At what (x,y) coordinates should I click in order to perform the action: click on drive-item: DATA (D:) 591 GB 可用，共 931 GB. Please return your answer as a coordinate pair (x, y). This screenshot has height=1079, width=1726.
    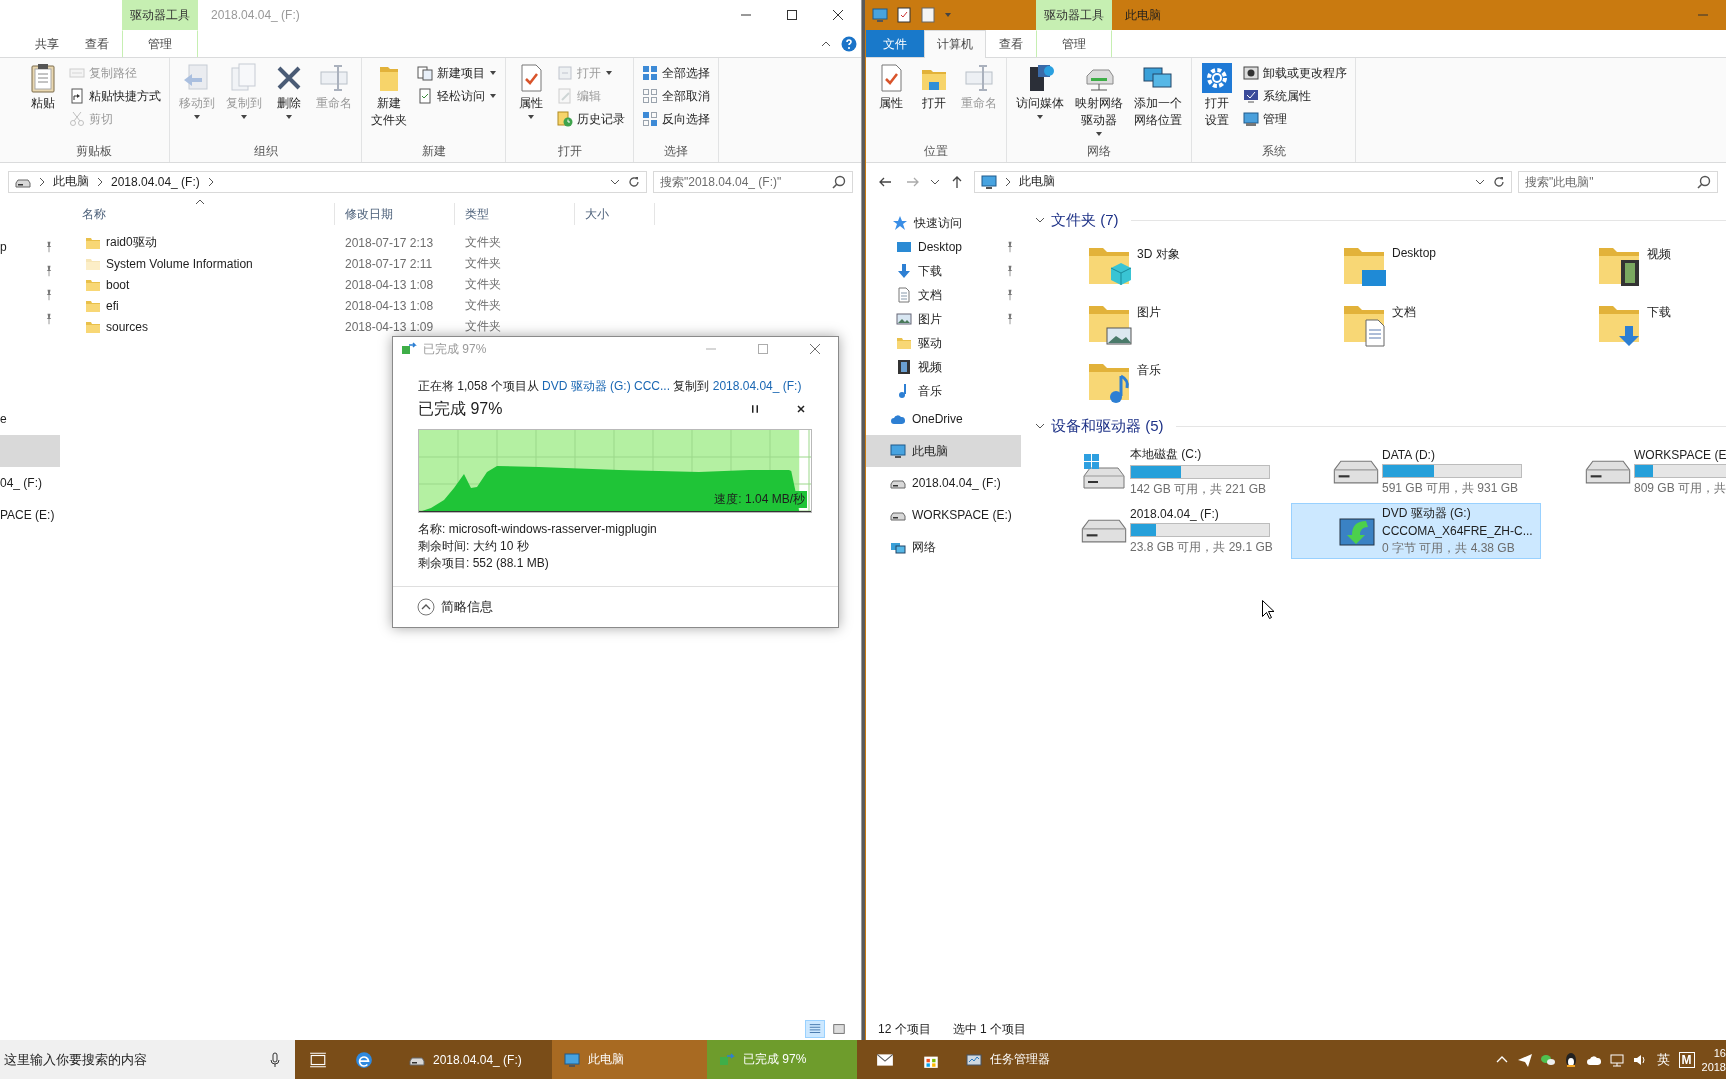
    Looking at the image, I should click on (1416, 472).